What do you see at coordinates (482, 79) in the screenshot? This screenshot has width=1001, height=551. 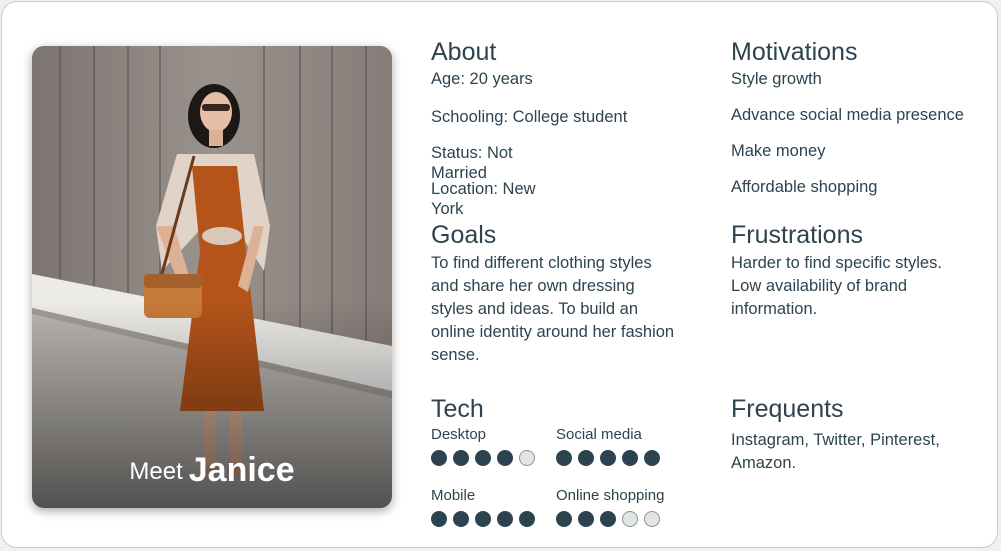 I see `about-age: Age: 20 years` at bounding box center [482, 79].